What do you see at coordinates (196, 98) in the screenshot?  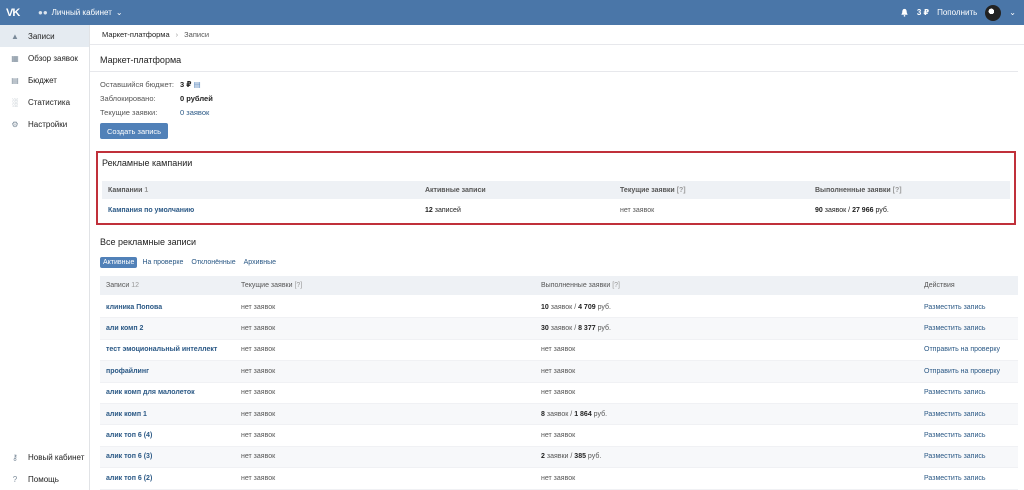 I see `blocked-value: 0 рублей` at bounding box center [196, 98].